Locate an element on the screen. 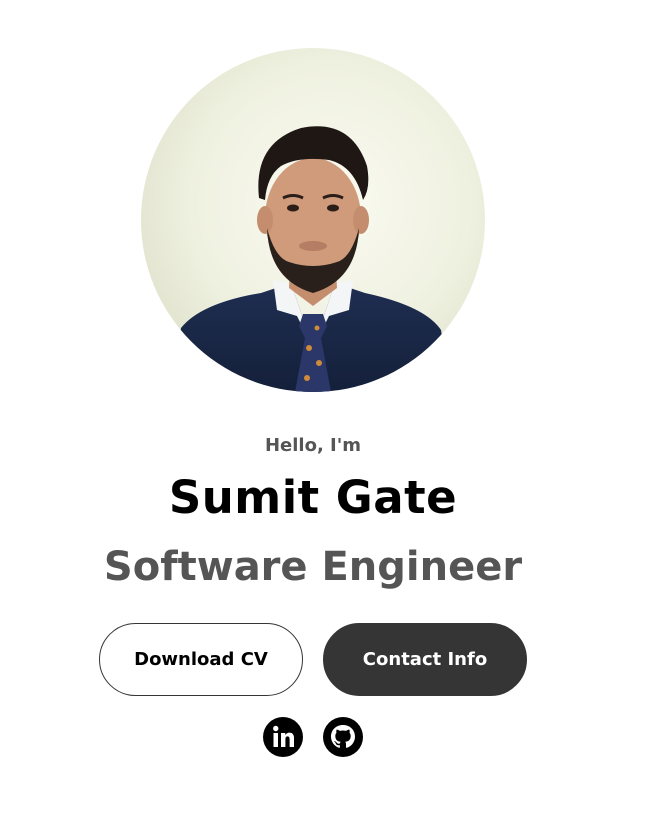 This screenshot has width=652, height=820. download-cv-label: Download CV is located at coordinates (201, 659).